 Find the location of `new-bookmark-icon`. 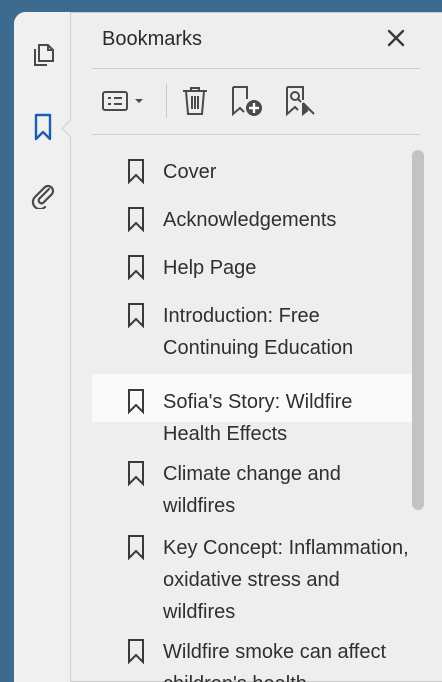

new-bookmark-icon is located at coordinates (247, 101).